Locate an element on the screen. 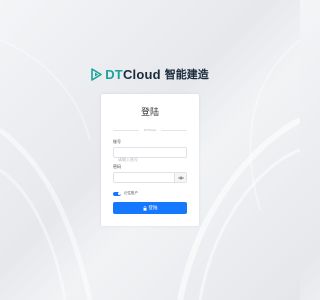  login-card: 登陆 DTCloud 账号 密码 记住账户 登陆 is located at coordinates (150, 160).